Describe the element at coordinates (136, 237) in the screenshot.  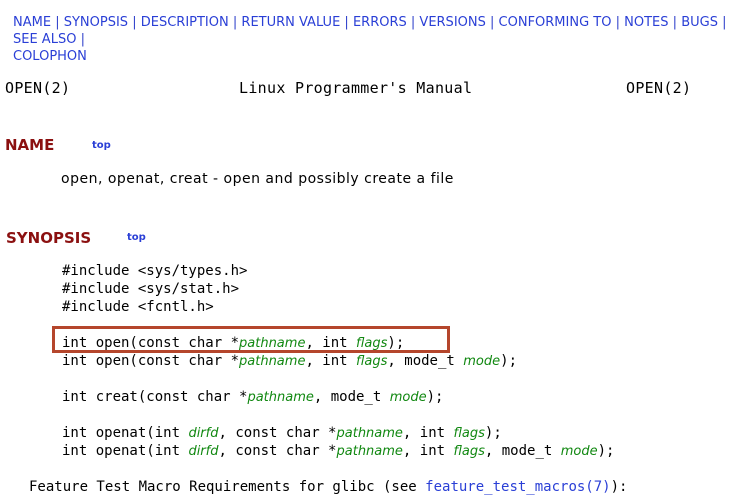
I see `synopsis-top-link: top` at that location.